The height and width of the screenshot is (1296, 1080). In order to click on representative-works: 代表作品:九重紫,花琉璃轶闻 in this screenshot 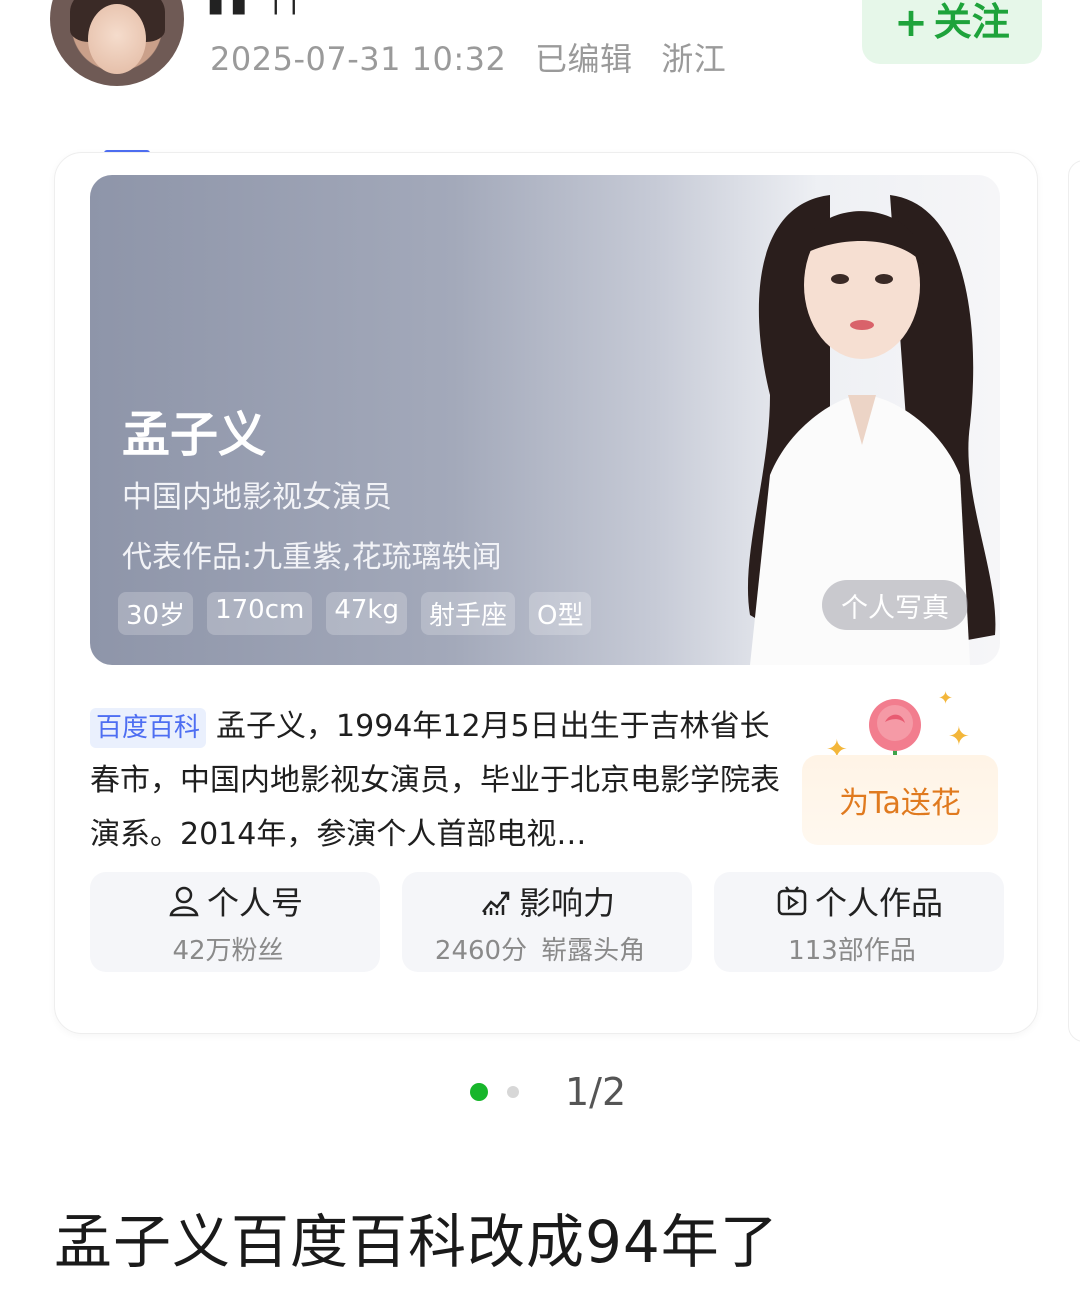, I will do `click(312, 557)`.